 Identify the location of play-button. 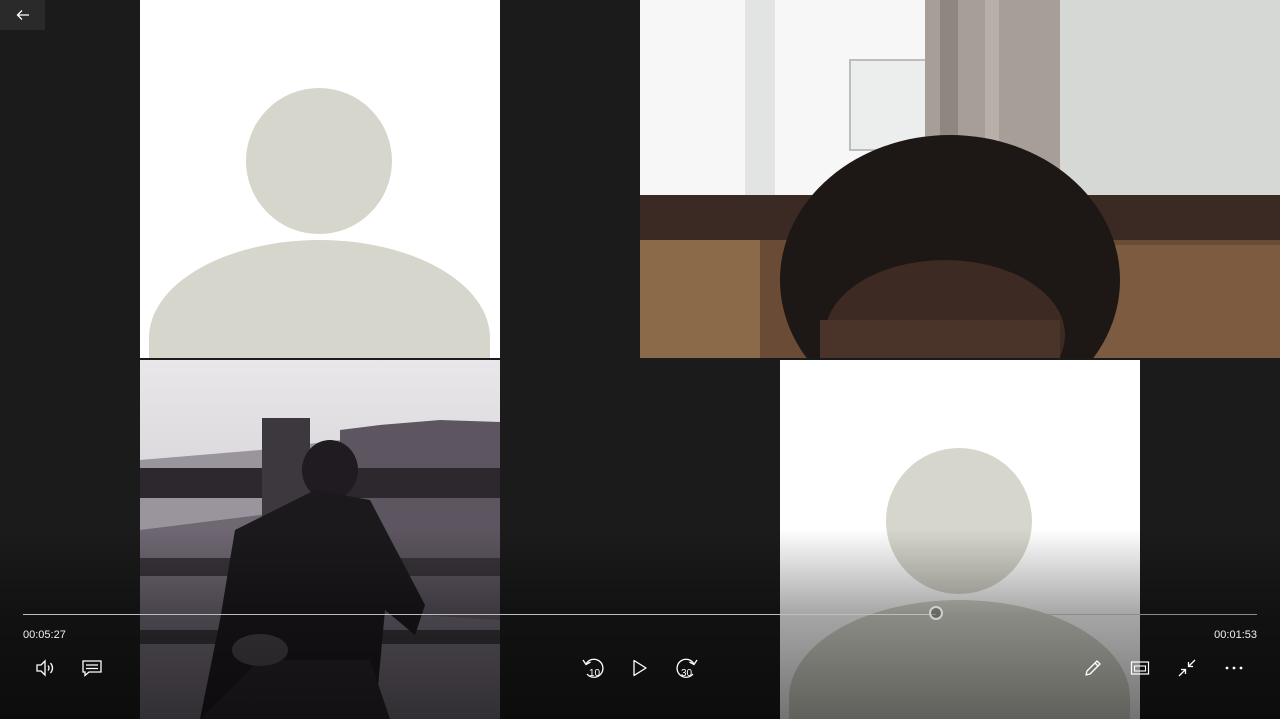
(640, 668).